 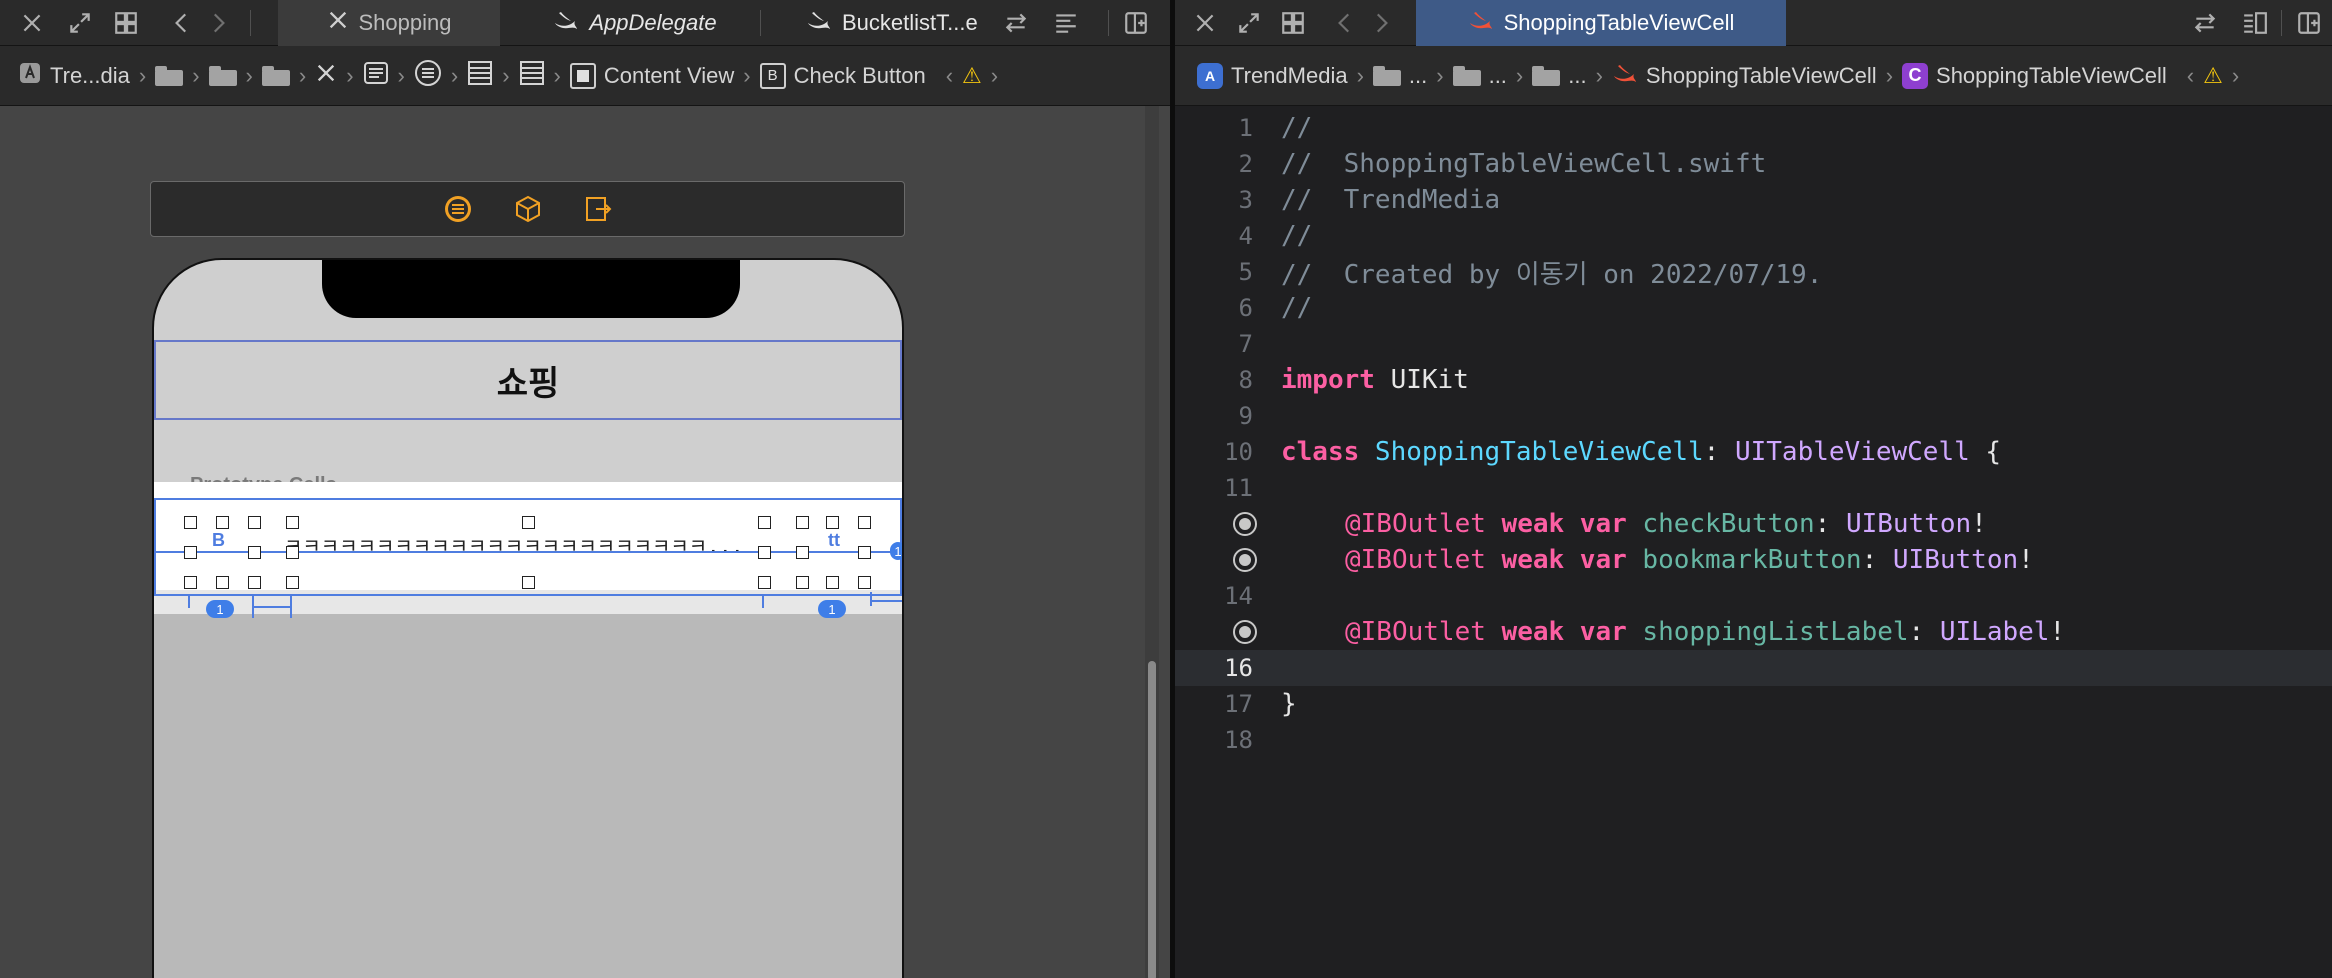 I want to click on jump-project: A TrendMedia, so click(x=1272, y=75).